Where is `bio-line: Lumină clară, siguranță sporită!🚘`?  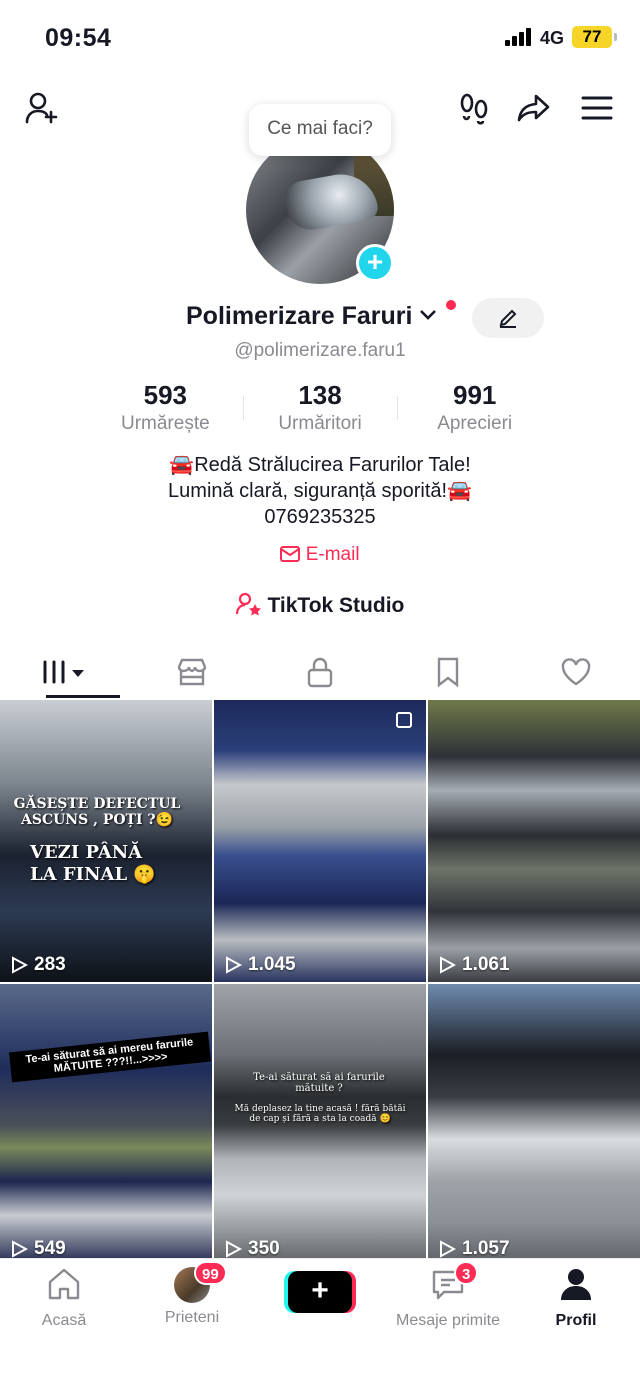 bio-line: Lumină clară, siguranță sporită!🚘 is located at coordinates (320, 491).